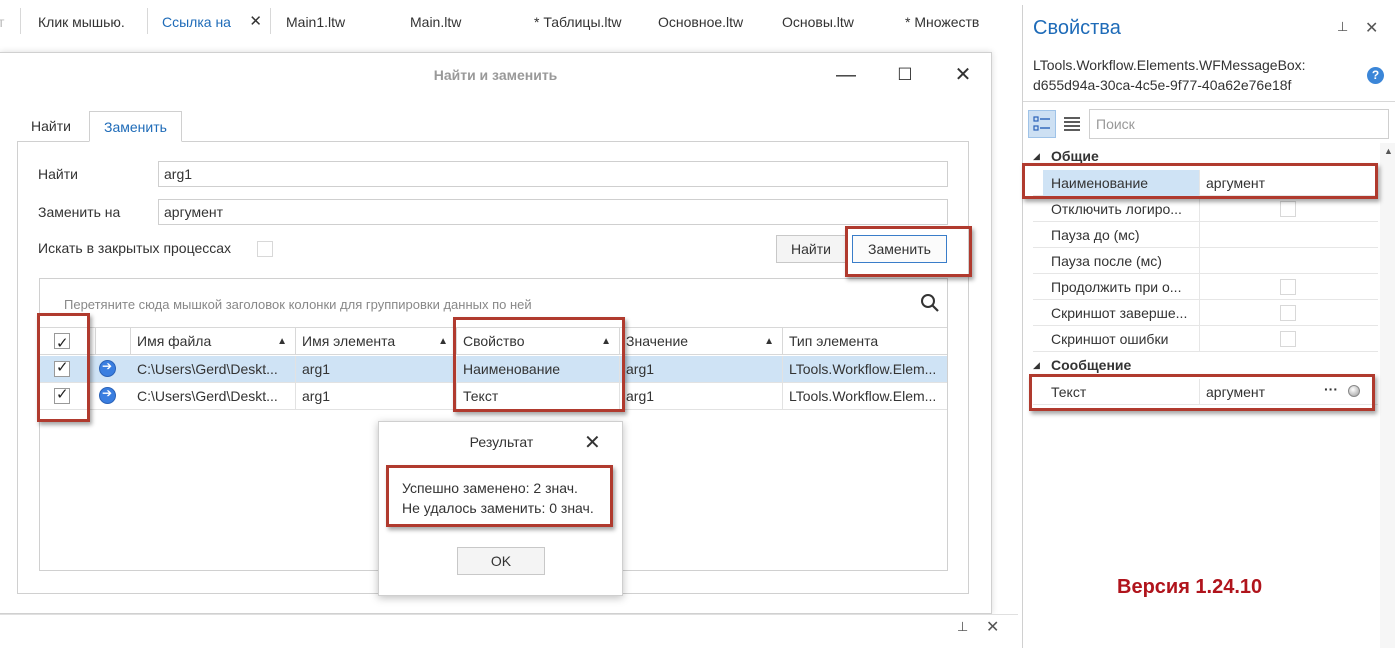 This screenshot has width=1395, height=648. I want to click on tab-label: Ссылка на, so click(196, 22).